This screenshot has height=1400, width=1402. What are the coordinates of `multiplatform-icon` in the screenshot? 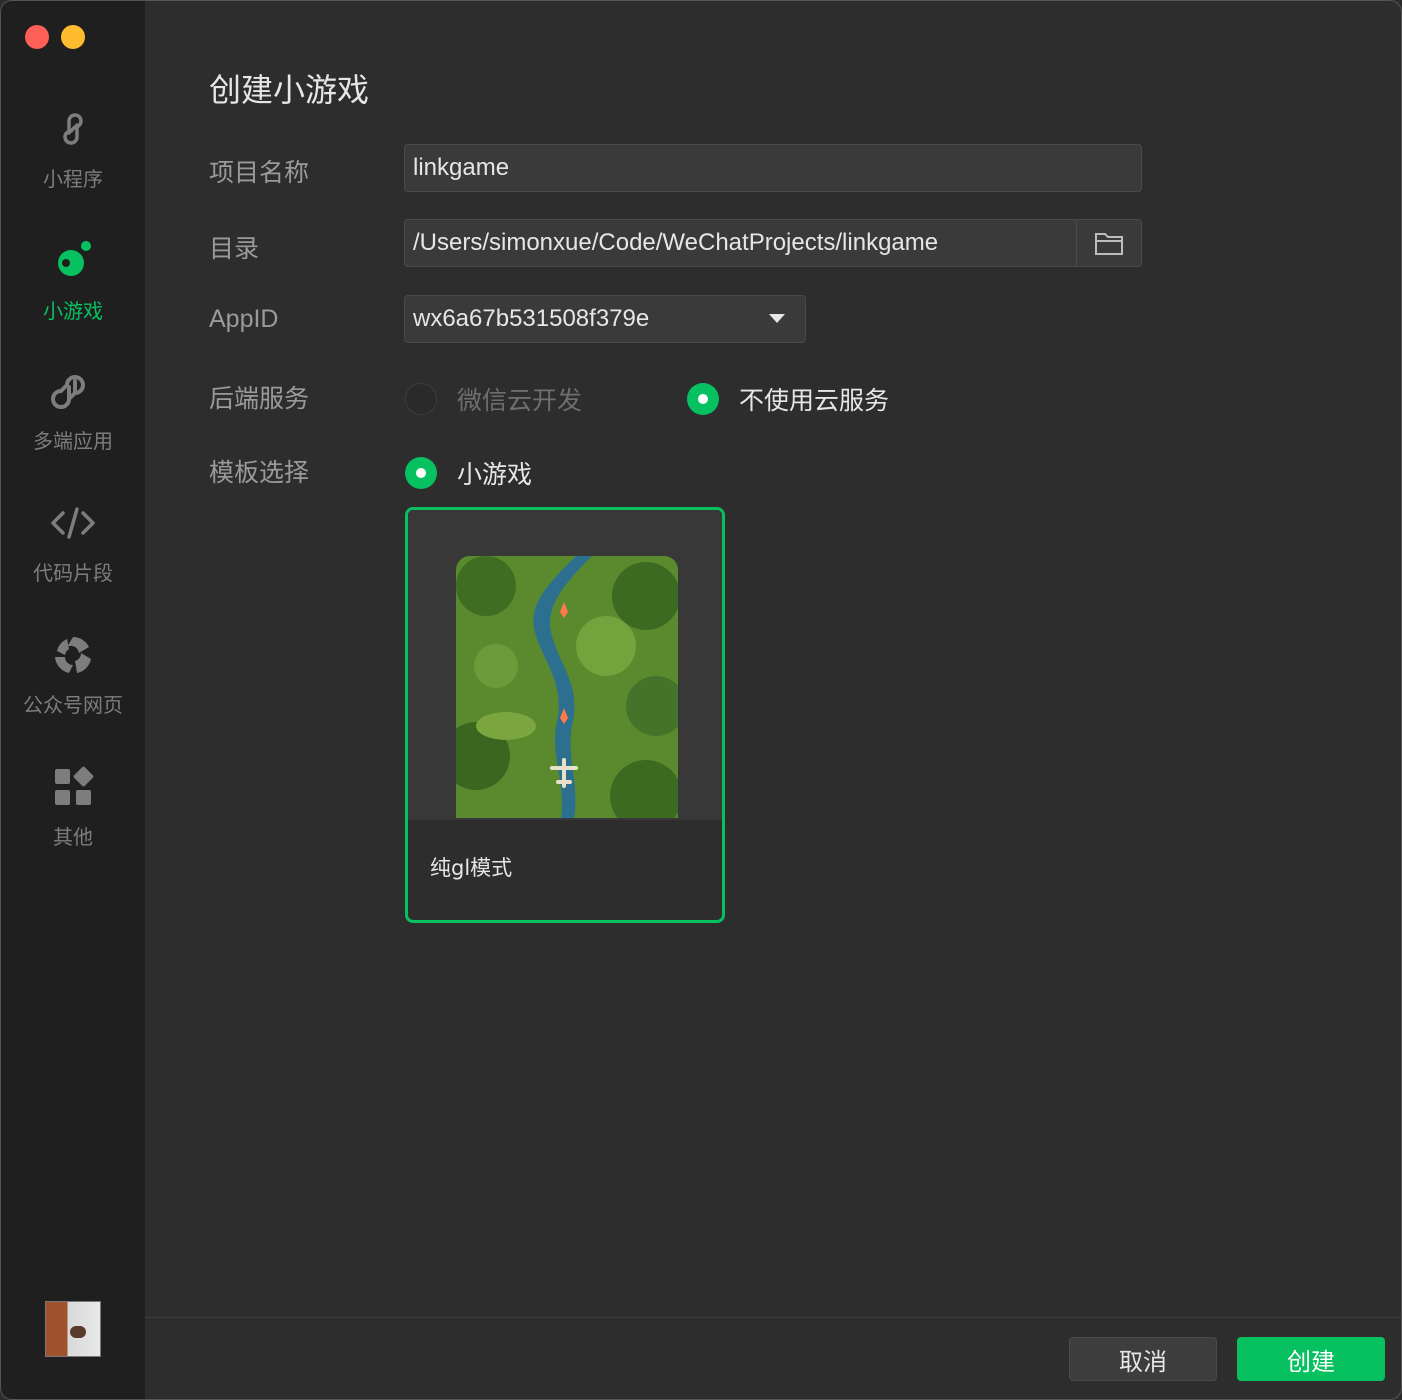 It's located at (68, 392).